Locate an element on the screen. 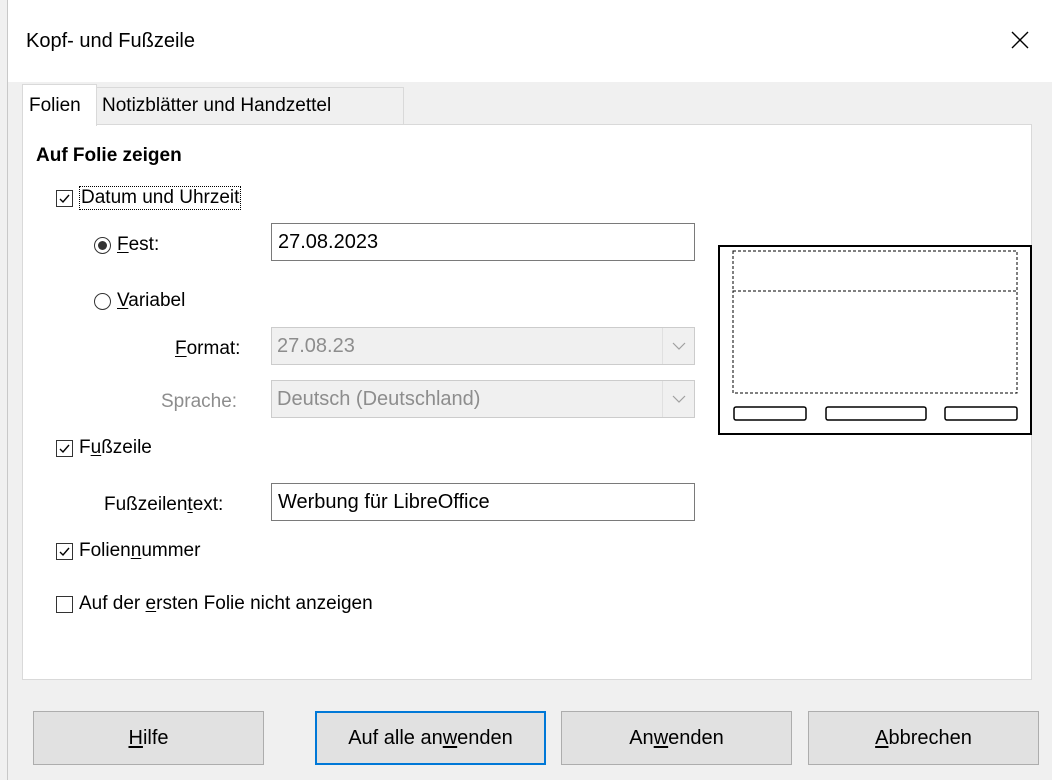 The width and height of the screenshot is (1052, 780). help-button: Hilfe is located at coordinates (148, 738).